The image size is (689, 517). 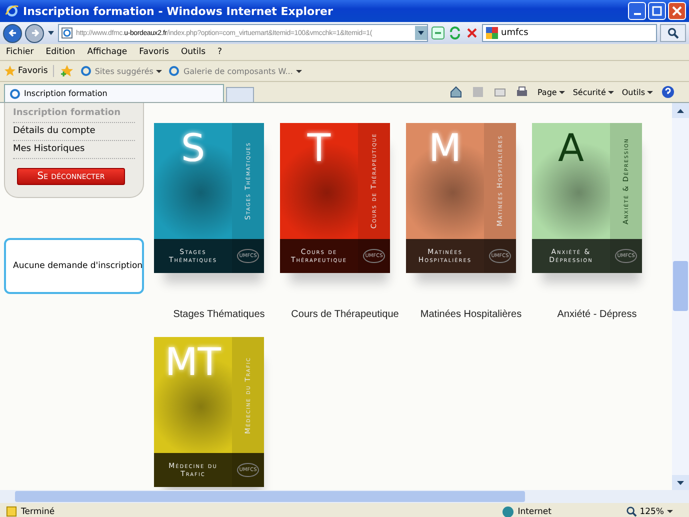 I want to click on status-text: Terminé, so click(x=38, y=511).